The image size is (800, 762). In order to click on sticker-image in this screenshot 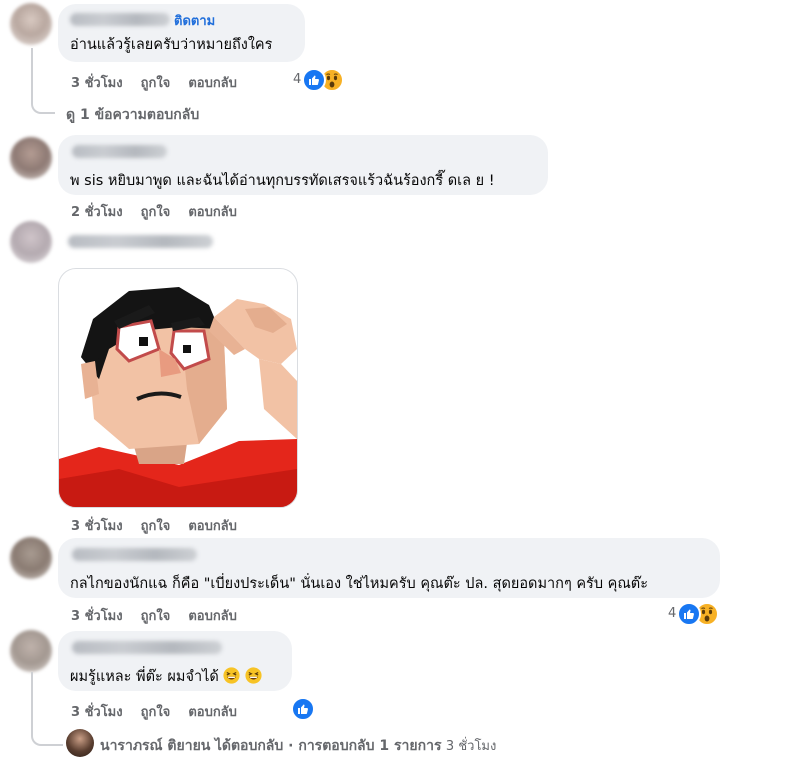, I will do `click(178, 388)`.